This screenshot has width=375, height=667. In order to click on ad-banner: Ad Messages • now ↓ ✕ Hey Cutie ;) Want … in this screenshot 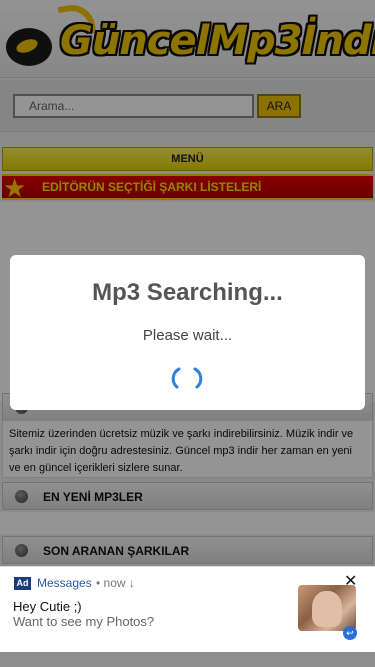, I will do `click(187, 609)`.